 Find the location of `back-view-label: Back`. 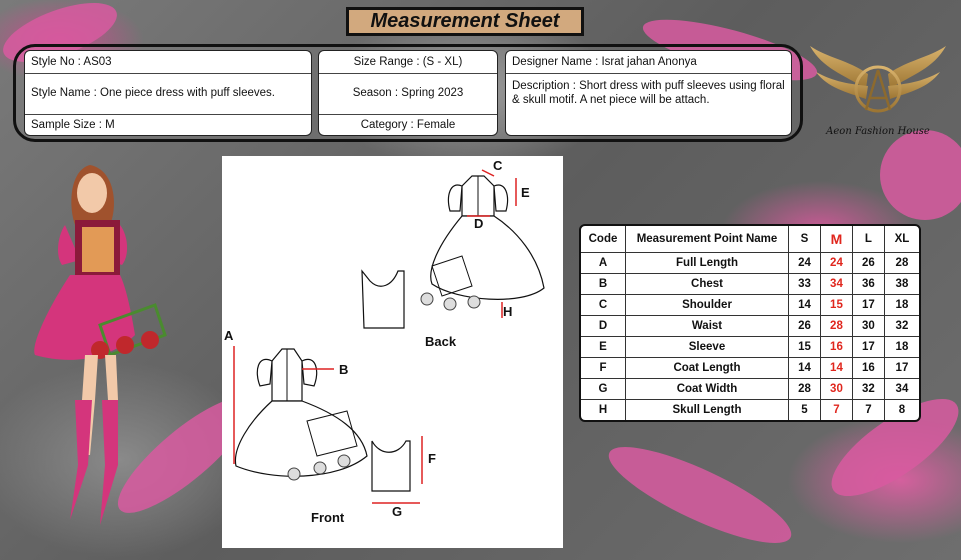

back-view-label: Back is located at coordinates (441, 341).